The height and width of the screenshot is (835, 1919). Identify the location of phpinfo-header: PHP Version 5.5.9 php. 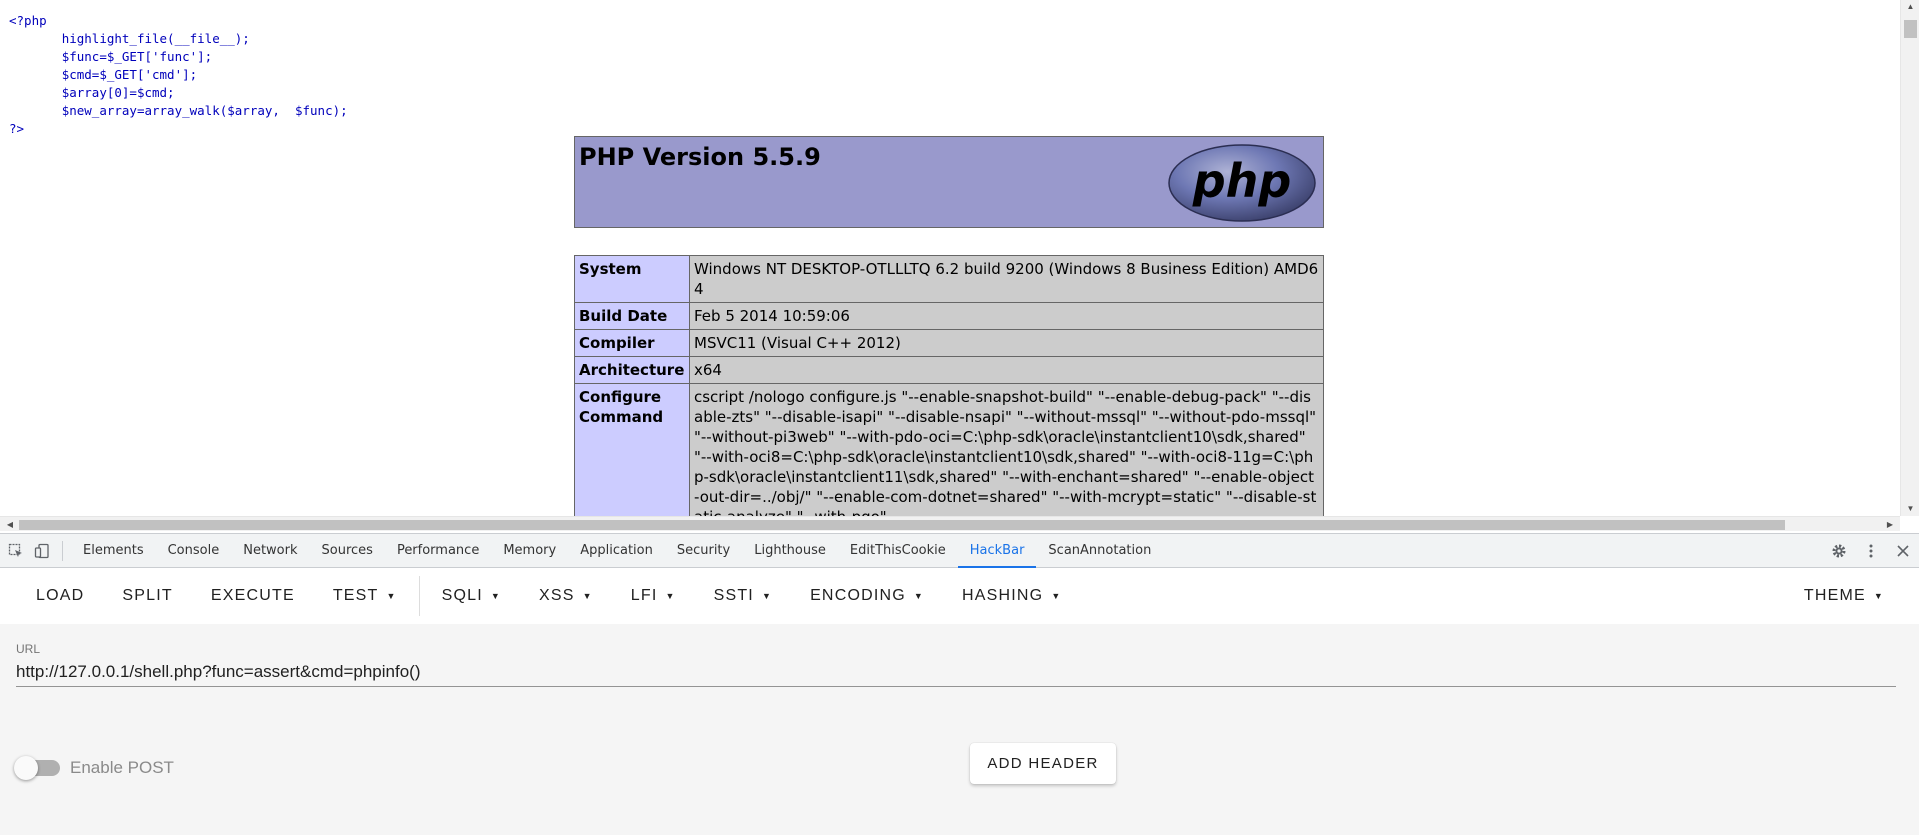
(949, 182).